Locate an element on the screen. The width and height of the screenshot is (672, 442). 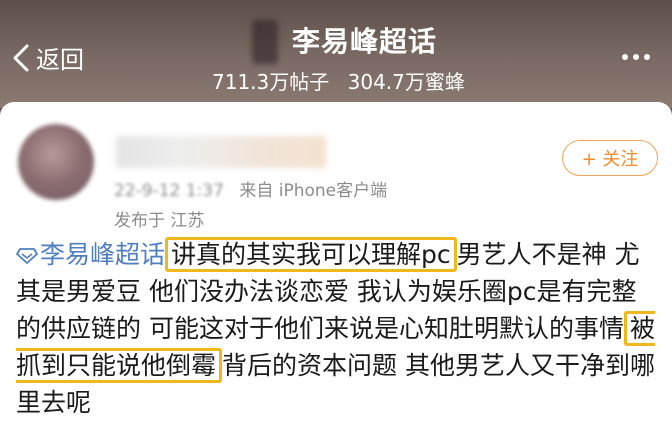
page-title: 李易峰超话 is located at coordinates (365, 41).